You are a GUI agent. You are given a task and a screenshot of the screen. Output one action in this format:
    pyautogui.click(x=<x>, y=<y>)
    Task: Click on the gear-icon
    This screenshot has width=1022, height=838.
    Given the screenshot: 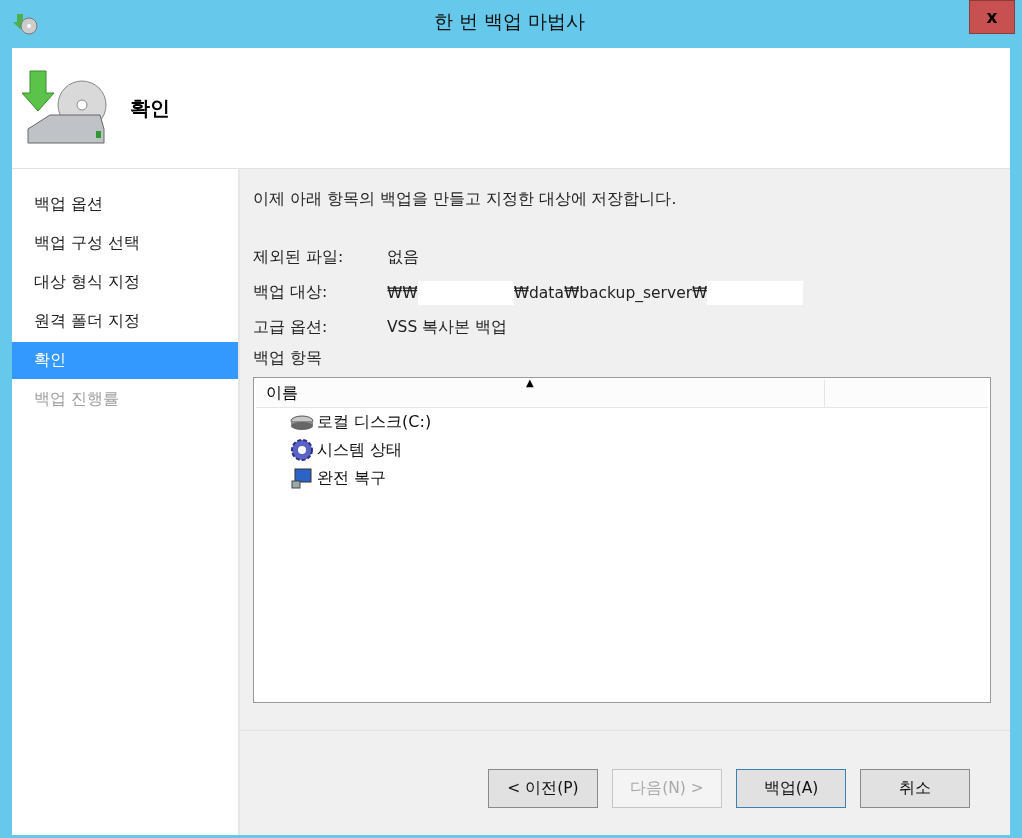 What is the action you would take?
    pyautogui.click(x=302, y=450)
    